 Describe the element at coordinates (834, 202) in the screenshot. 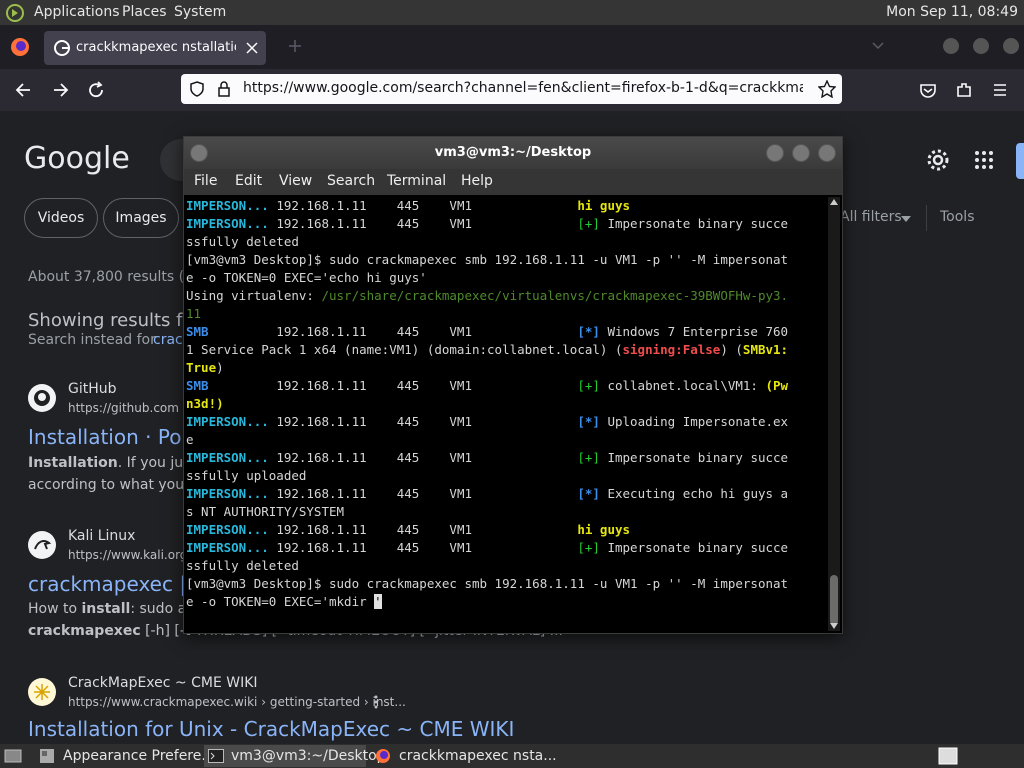

I see `scroll-up-icon` at that location.